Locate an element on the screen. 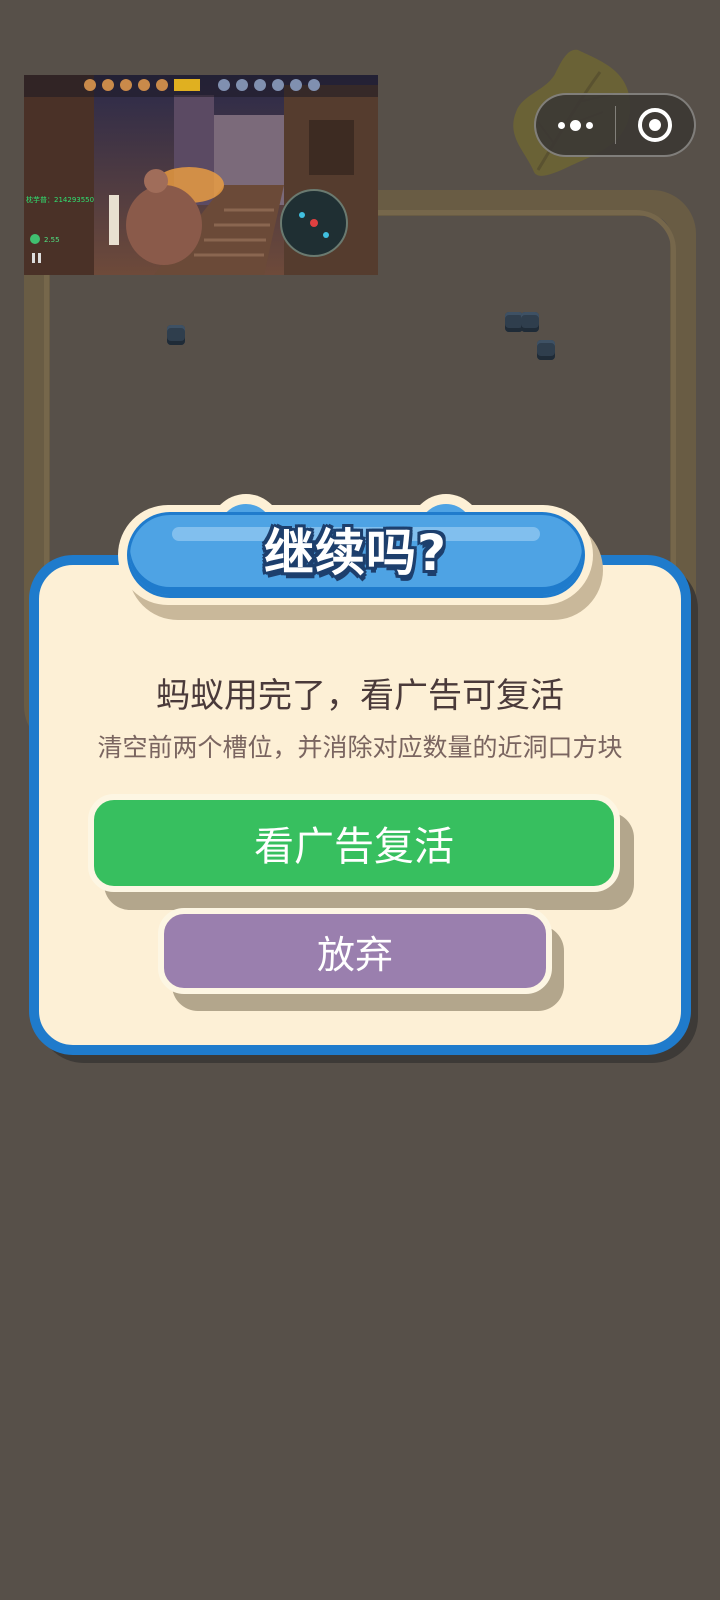 The image size is (720, 1600). give-up-button: 放弃 is located at coordinates (355, 951).